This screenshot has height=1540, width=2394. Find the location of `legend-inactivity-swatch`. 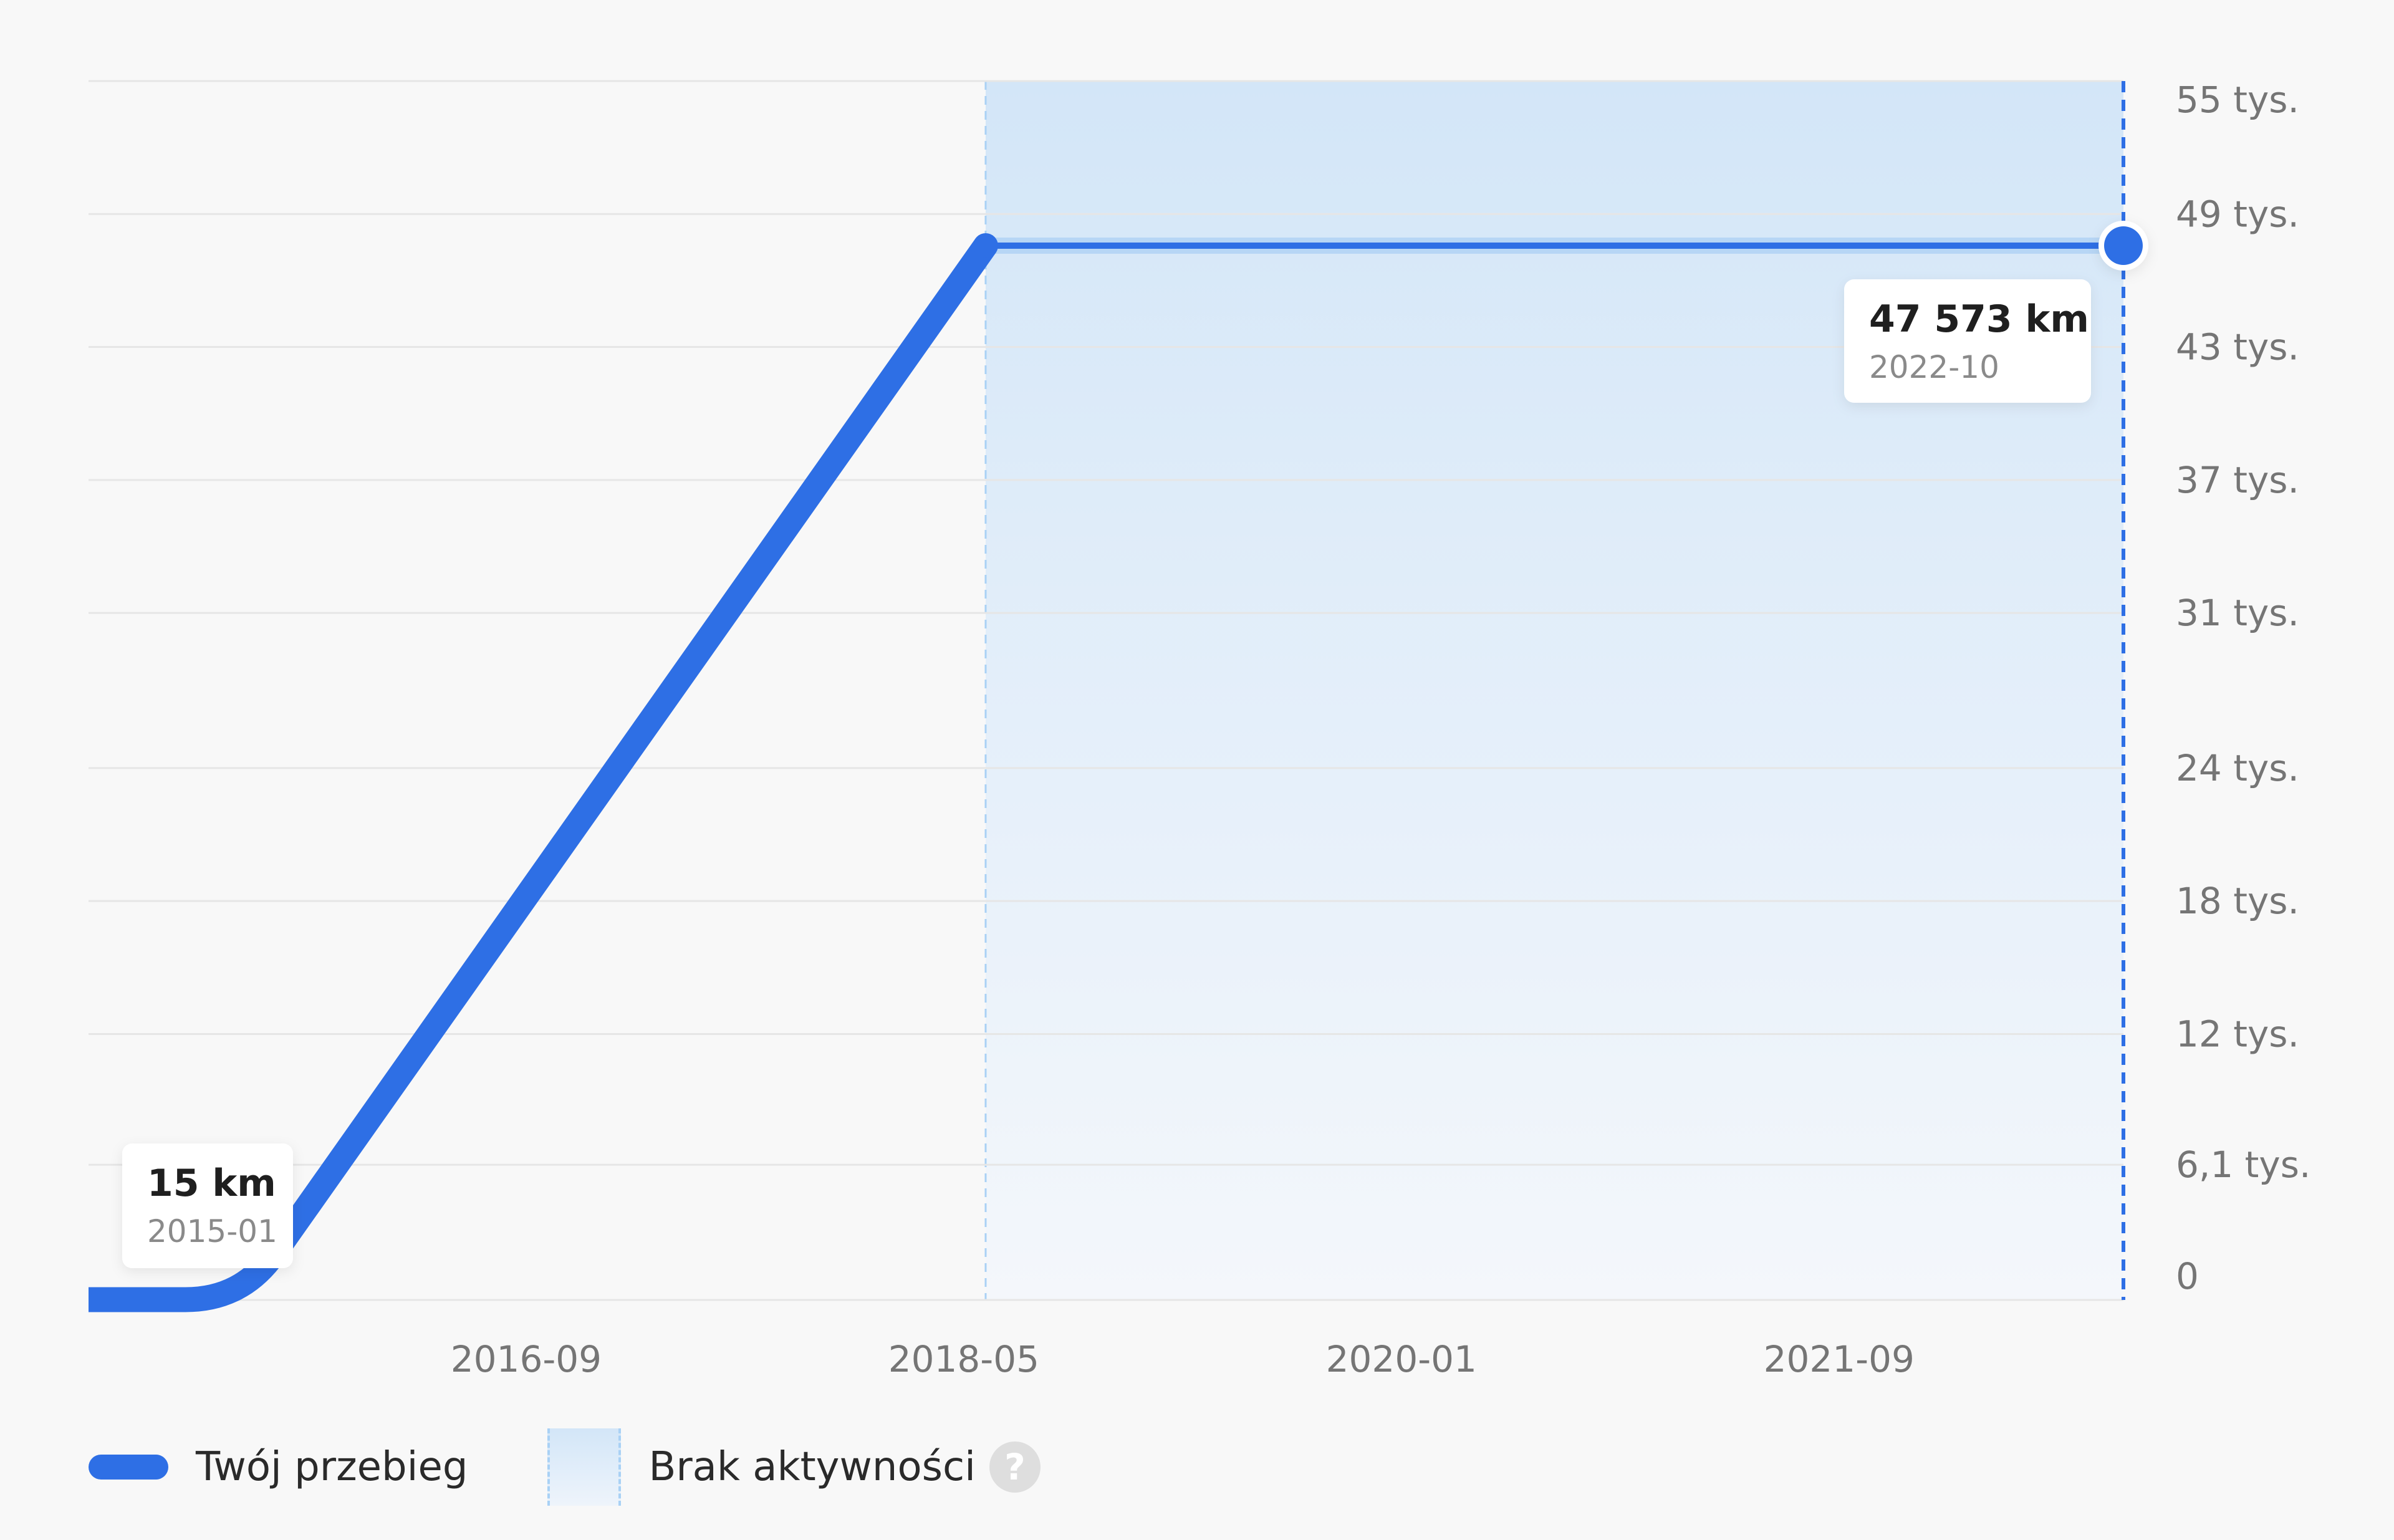

legend-inactivity-swatch is located at coordinates (584, 1467).